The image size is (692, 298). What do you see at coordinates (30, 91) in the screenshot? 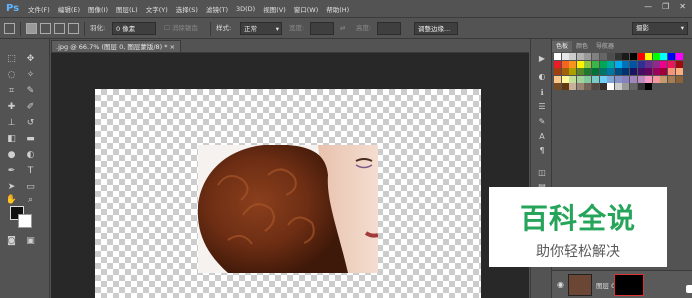
I see `eyedropper-icon: ✎` at bounding box center [30, 91].